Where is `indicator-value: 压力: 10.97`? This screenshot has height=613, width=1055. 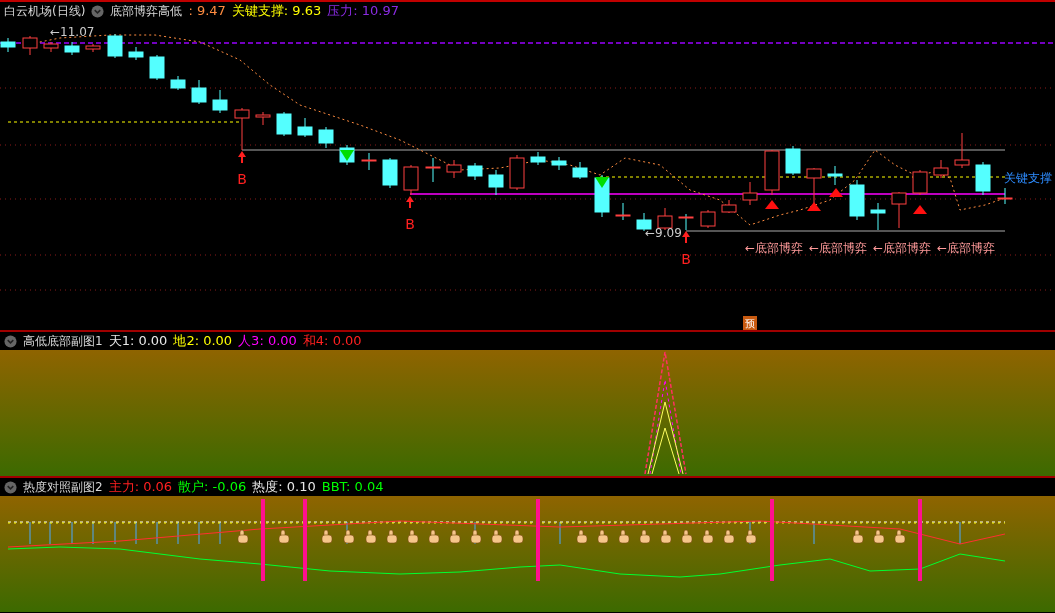 indicator-value: 压力: 10.97 is located at coordinates (363, 11).